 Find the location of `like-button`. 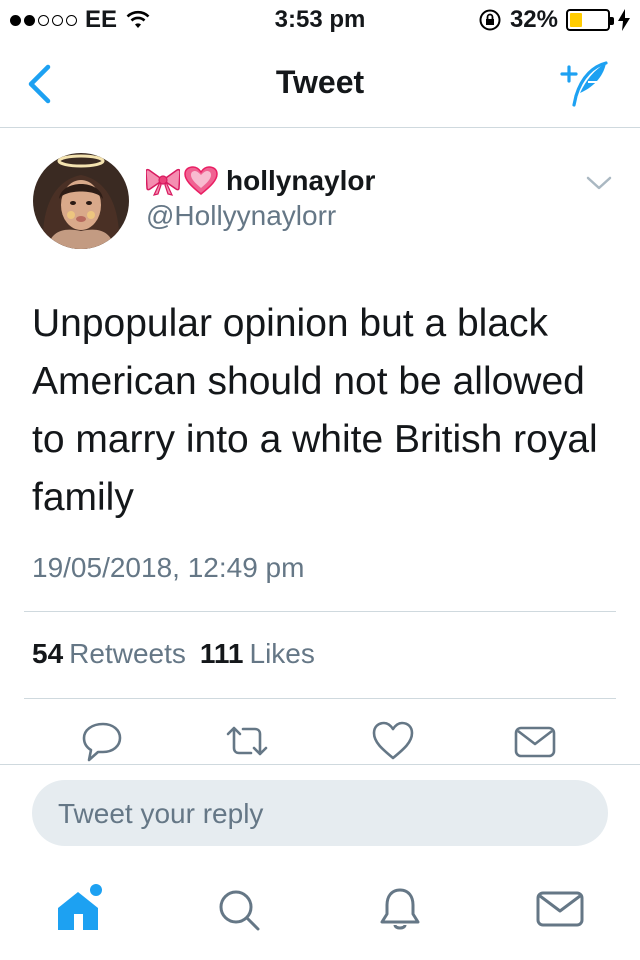

like-button is located at coordinates (393, 741).